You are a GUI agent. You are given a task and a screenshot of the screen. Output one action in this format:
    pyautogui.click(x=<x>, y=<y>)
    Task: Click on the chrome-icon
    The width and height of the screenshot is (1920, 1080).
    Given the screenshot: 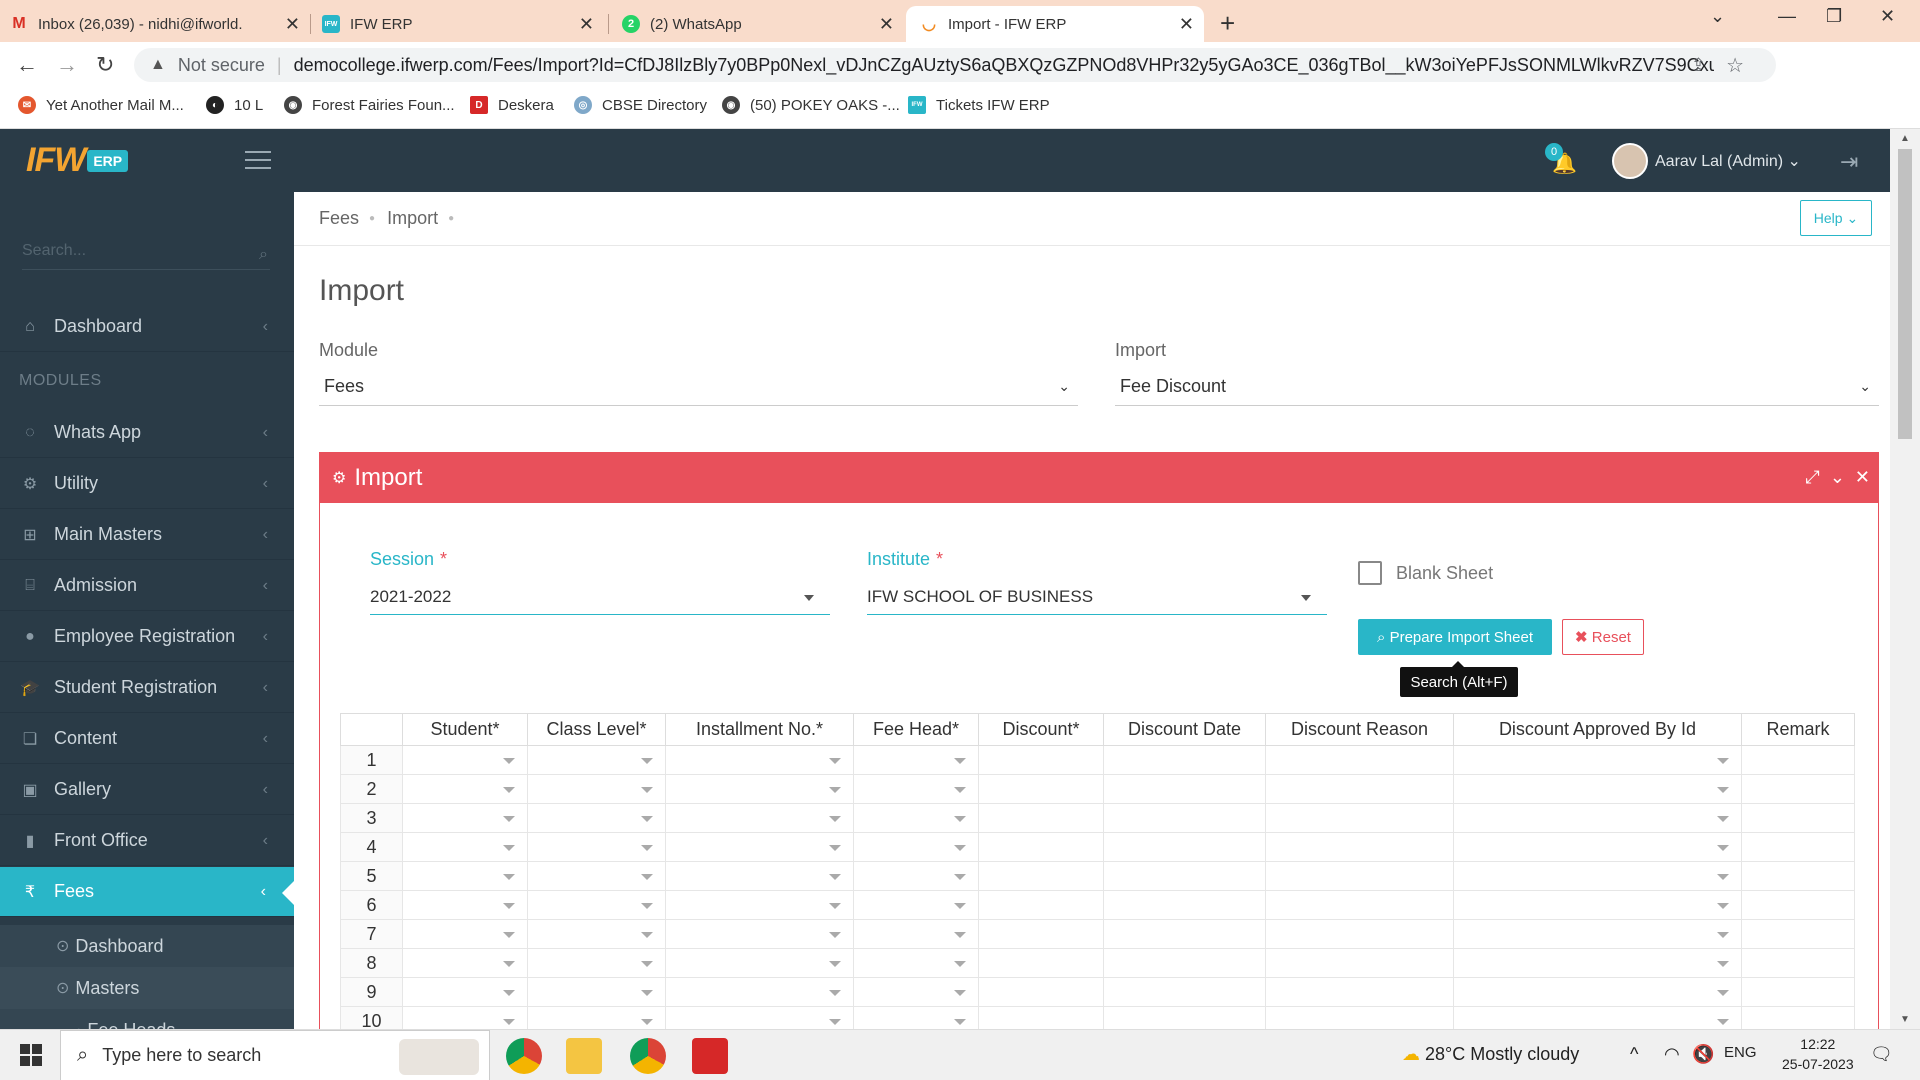 What is the action you would take?
    pyautogui.click(x=524, y=1056)
    